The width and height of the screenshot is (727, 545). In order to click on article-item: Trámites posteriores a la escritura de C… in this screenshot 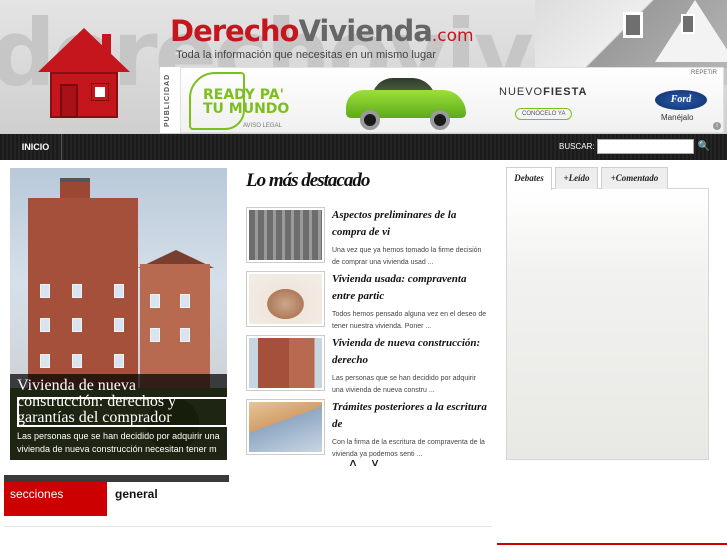, I will do `click(368, 429)`.